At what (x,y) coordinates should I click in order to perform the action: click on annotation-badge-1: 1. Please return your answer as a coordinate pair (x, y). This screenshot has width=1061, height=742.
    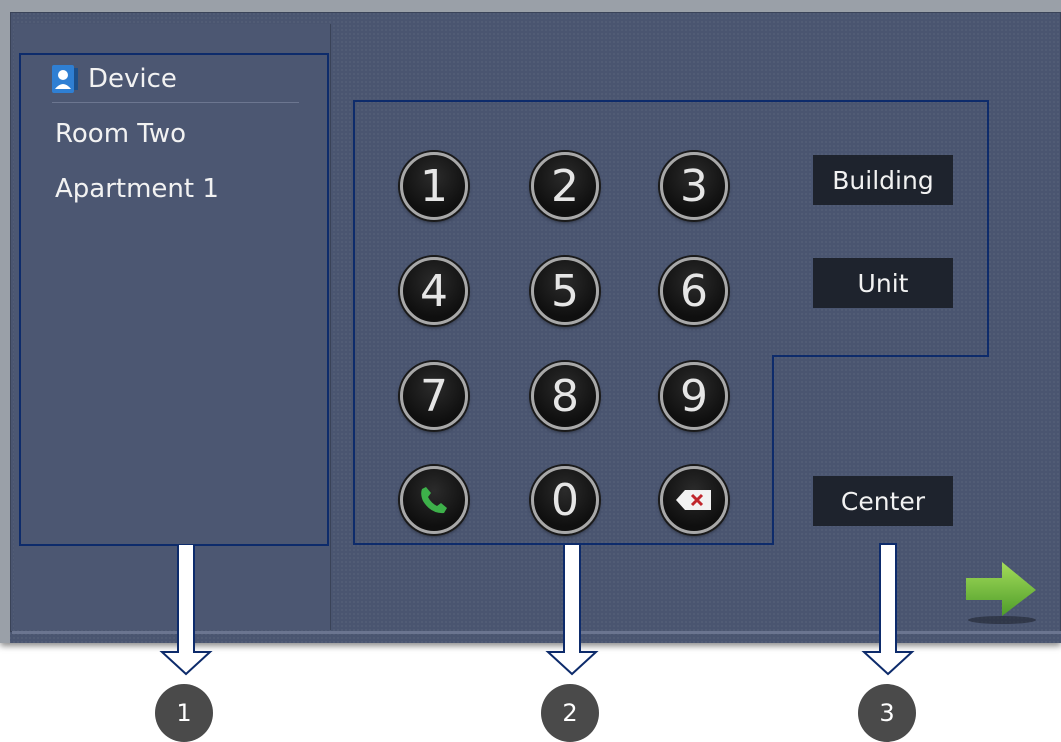
    Looking at the image, I should click on (184, 713).